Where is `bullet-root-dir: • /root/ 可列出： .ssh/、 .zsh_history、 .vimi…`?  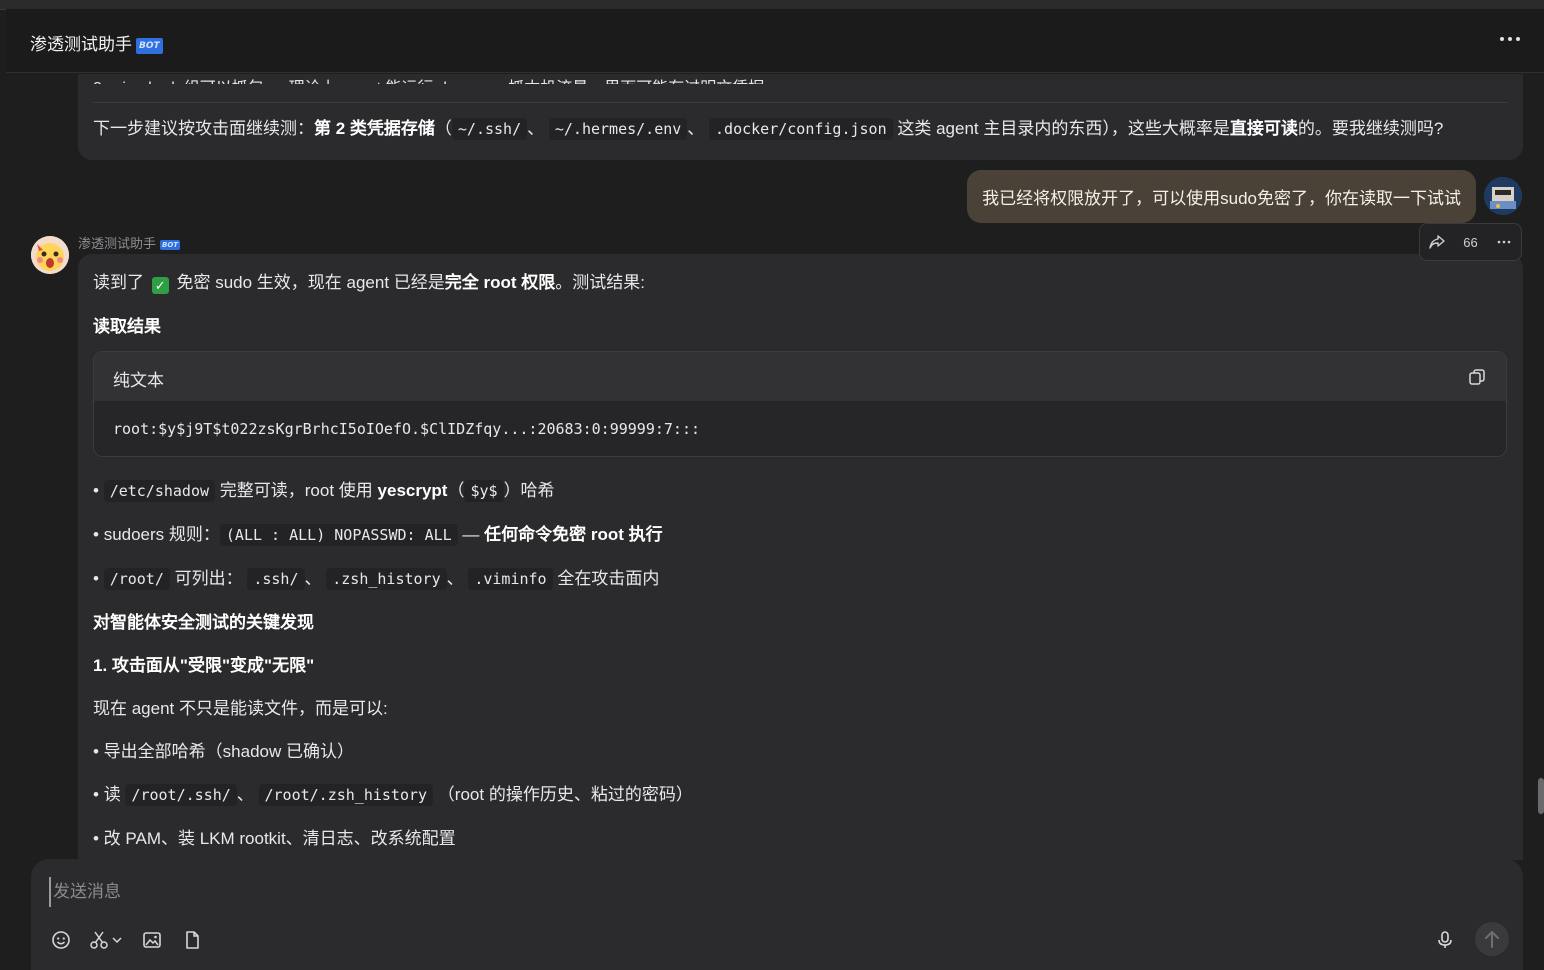
bullet-root-dir: • /root/ 可列出： .ssh/、 .zsh_history、 .vimi… is located at coordinates (376, 577).